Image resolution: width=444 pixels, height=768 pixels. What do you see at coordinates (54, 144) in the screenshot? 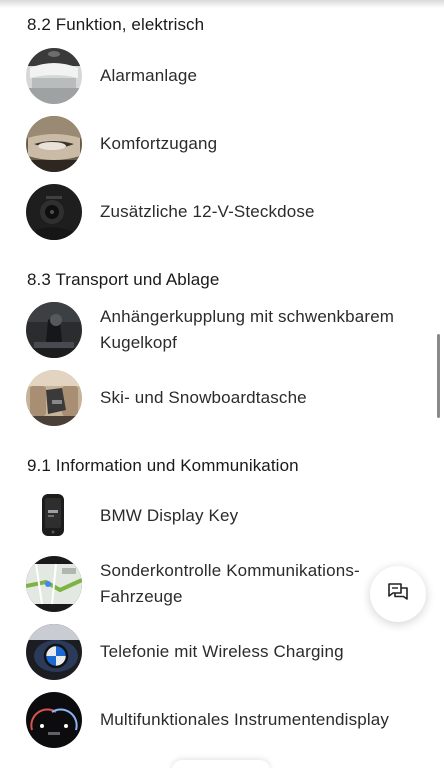
I see `door-handle-image` at bounding box center [54, 144].